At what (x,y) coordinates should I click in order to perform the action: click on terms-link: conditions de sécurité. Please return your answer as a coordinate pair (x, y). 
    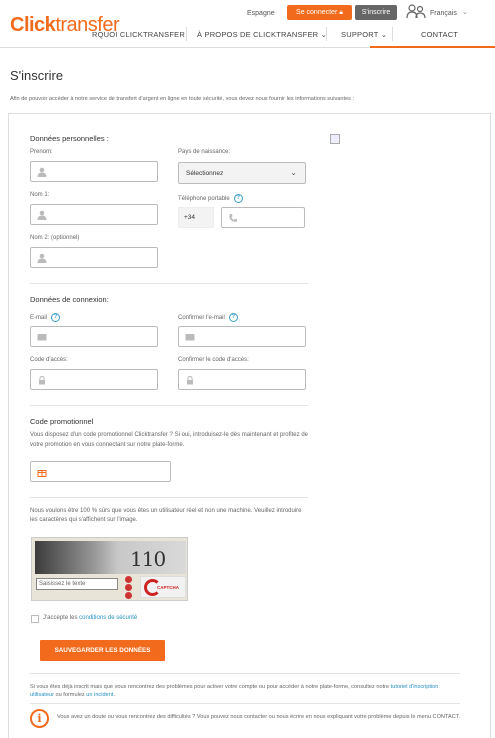
    Looking at the image, I should click on (108, 618).